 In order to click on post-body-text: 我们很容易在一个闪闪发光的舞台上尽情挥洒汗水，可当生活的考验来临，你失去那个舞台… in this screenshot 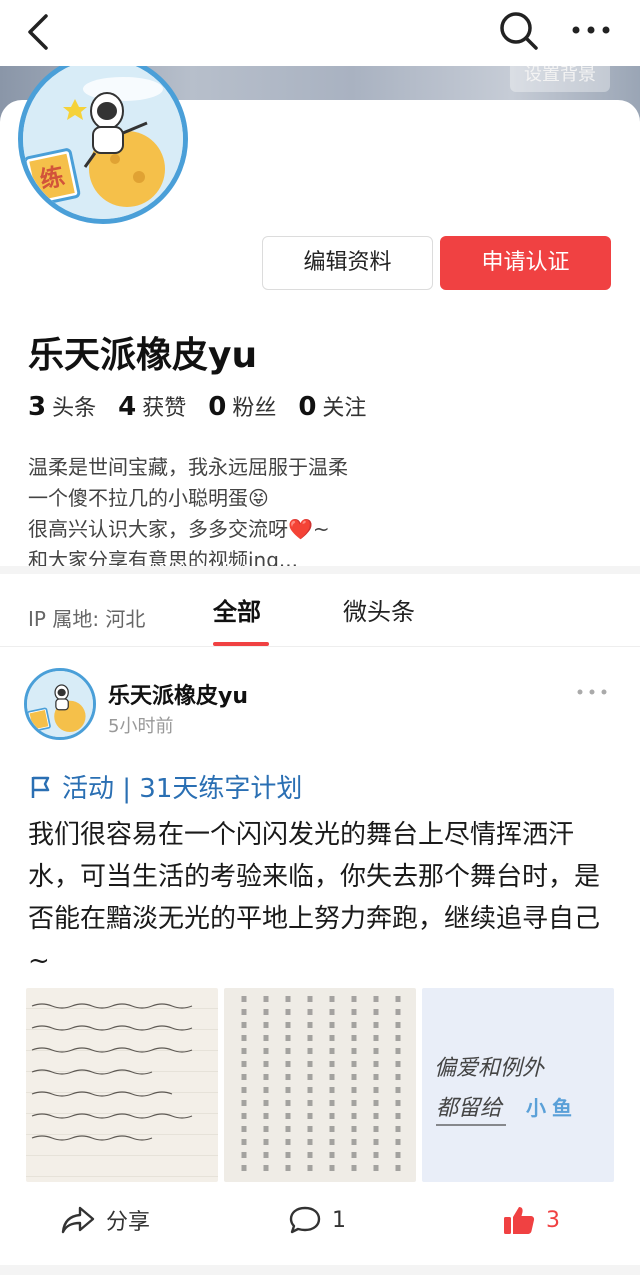, I will do `click(323, 898)`.